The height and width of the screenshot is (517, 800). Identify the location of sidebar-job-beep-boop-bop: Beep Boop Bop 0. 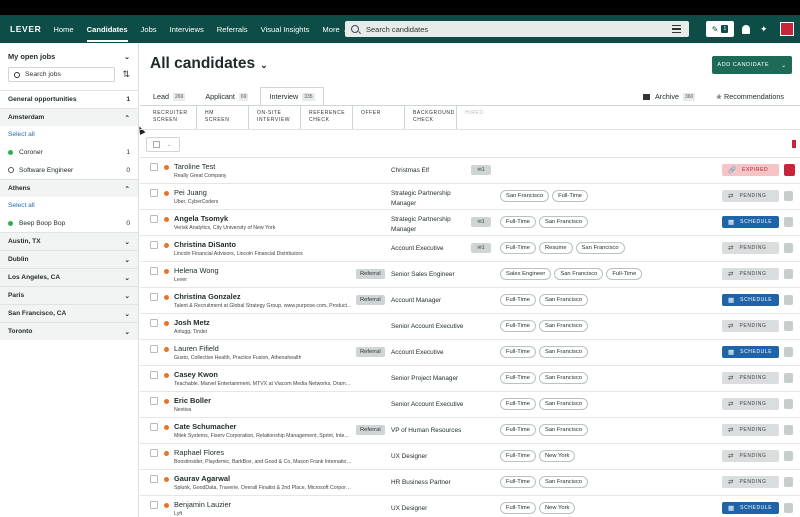
(69, 223).